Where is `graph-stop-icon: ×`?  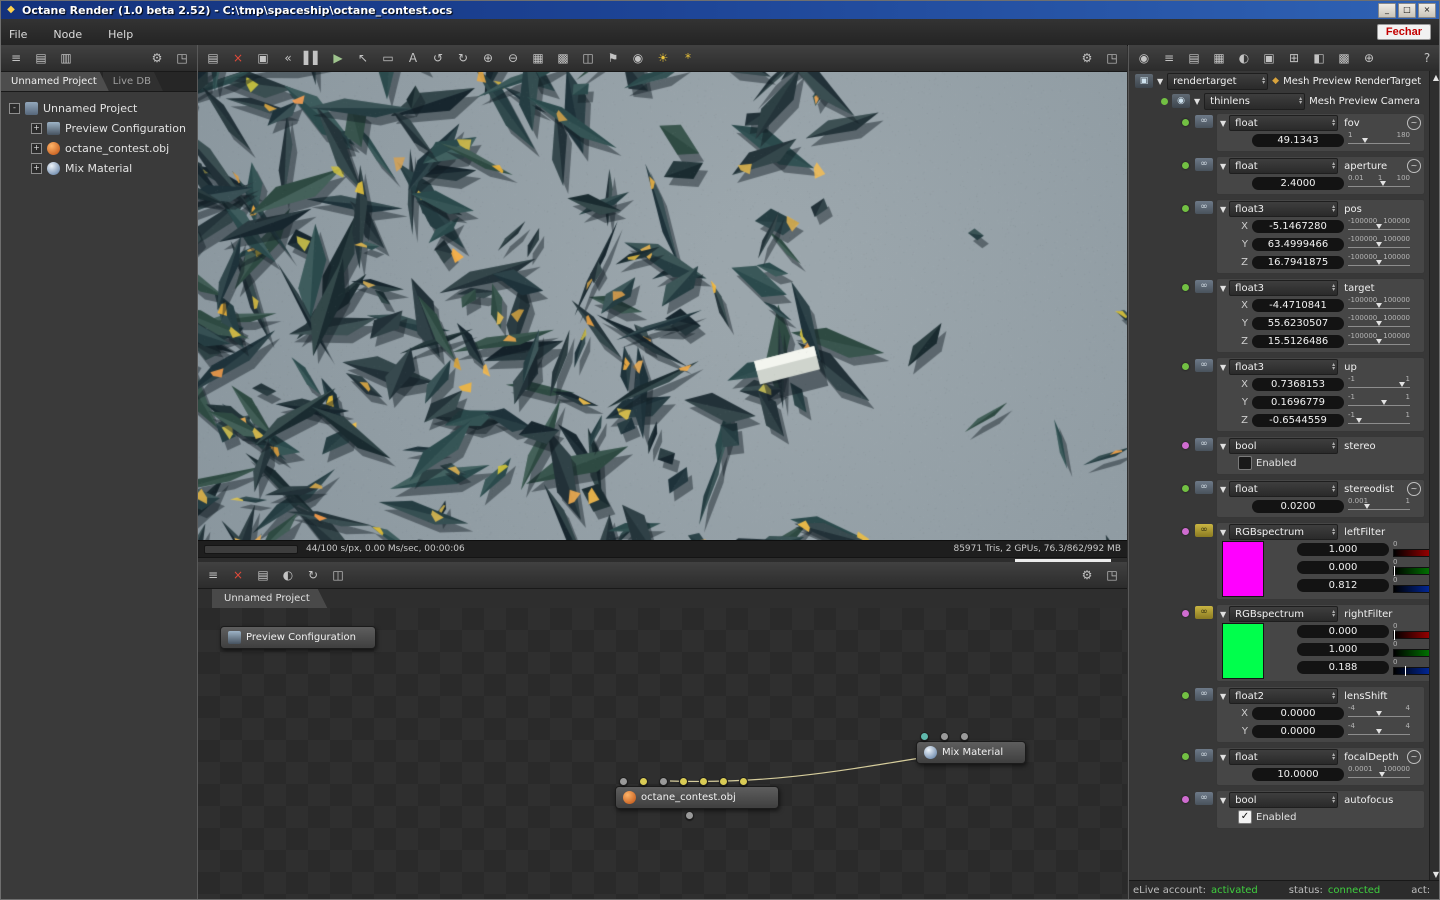 graph-stop-icon: × is located at coordinates (238, 575).